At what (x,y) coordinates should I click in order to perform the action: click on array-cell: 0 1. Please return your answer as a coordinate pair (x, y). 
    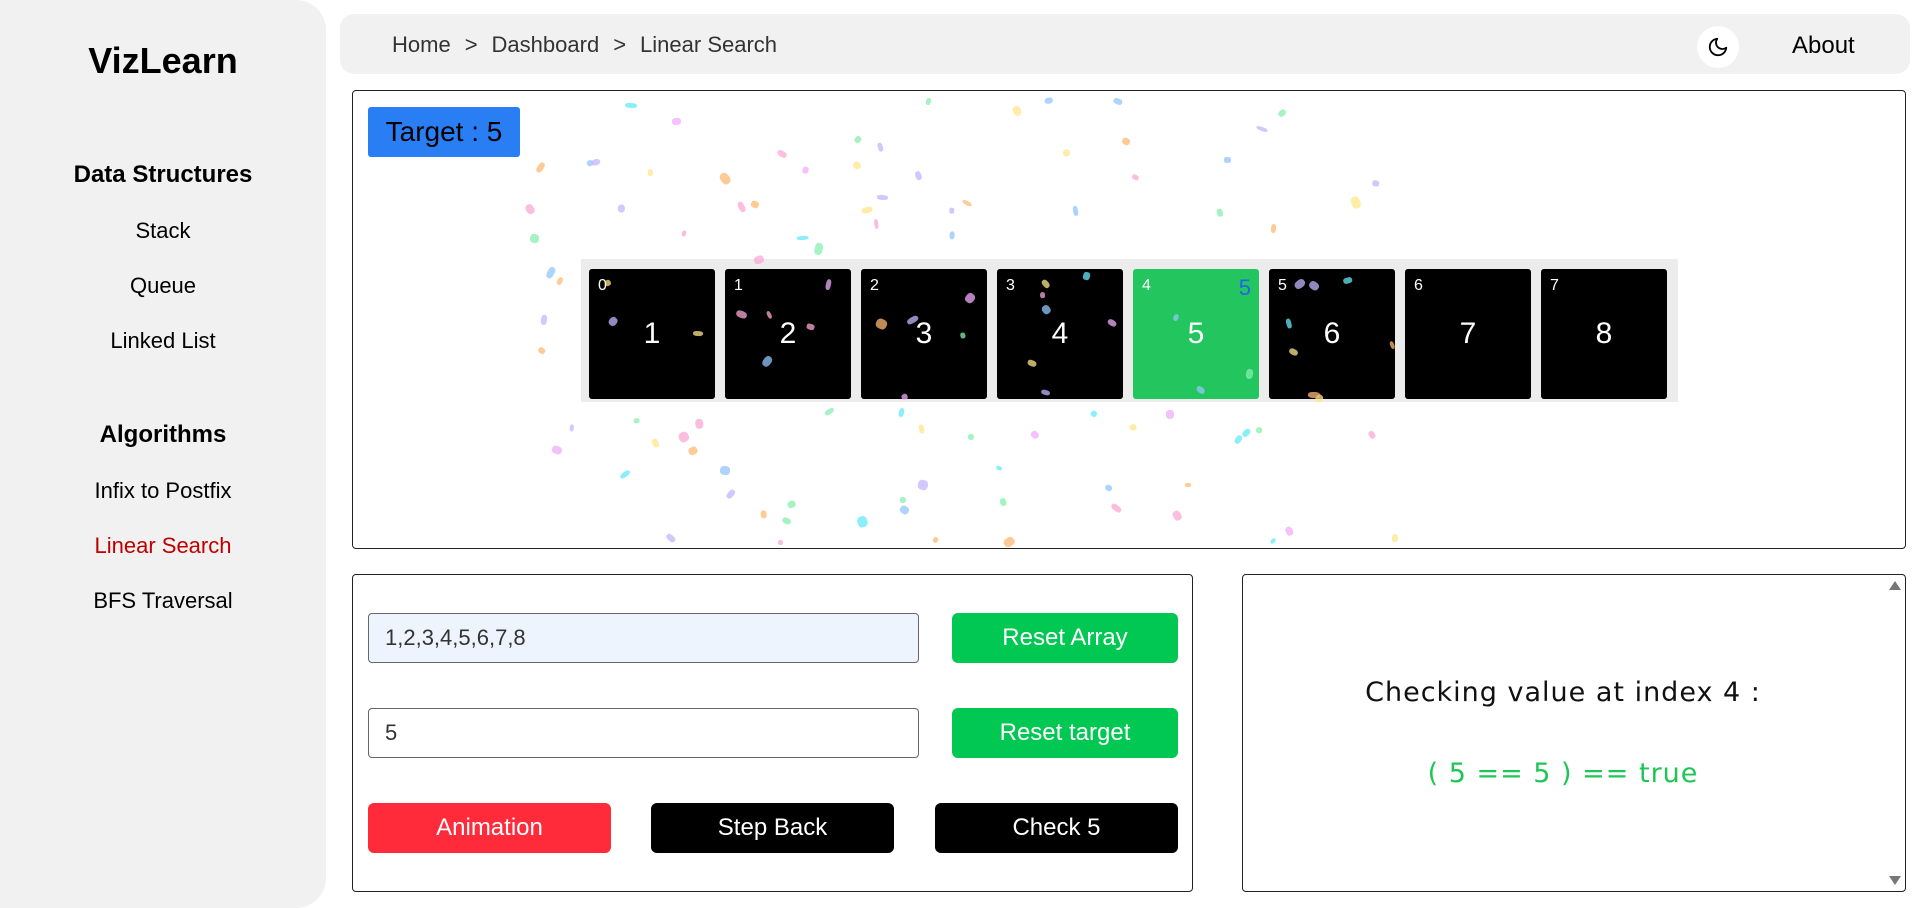
    Looking at the image, I should click on (652, 334).